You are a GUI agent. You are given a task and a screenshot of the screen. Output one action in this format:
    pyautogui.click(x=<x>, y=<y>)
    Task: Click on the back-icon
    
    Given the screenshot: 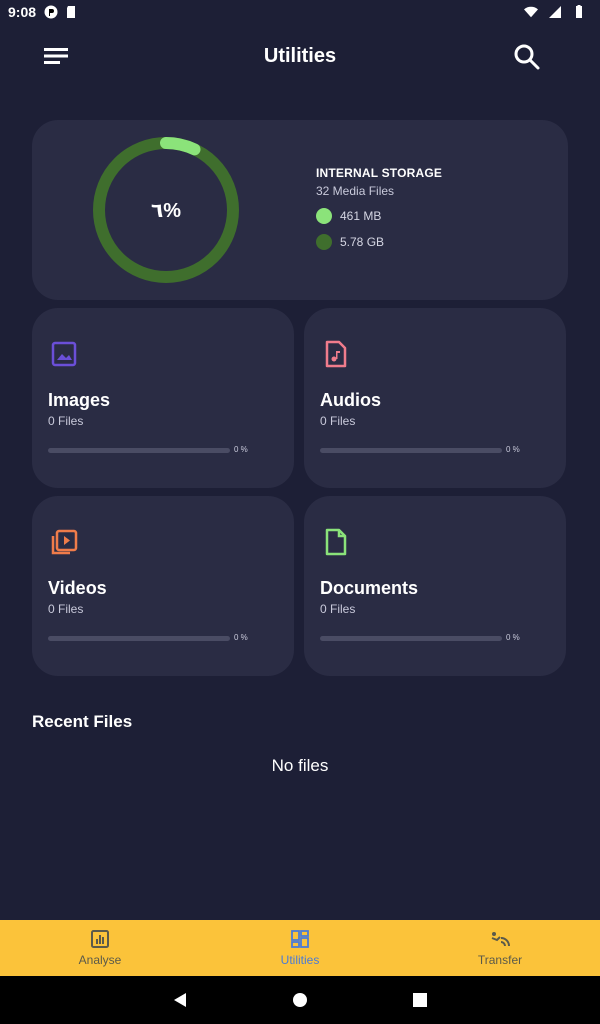 What is the action you would take?
    pyautogui.click(x=180, y=1000)
    